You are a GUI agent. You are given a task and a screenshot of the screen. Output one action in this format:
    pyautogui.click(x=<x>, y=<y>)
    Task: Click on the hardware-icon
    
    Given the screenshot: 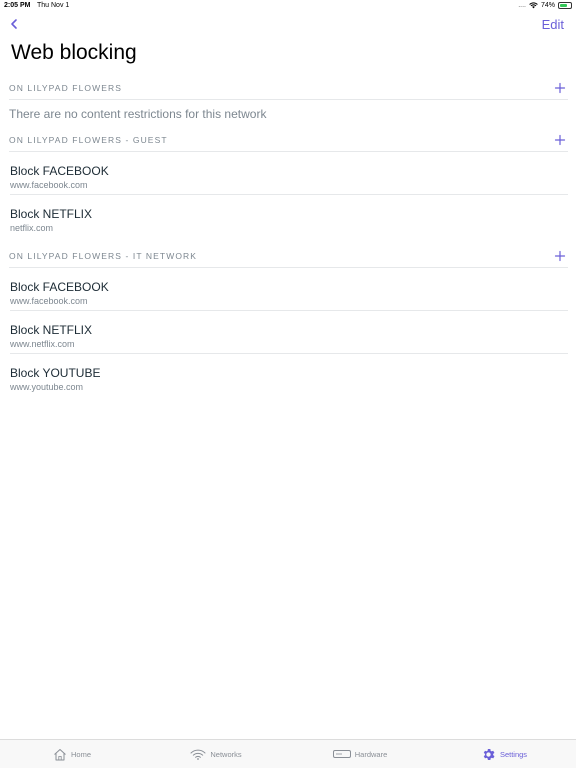 What is the action you would take?
    pyautogui.click(x=341, y=754)
    